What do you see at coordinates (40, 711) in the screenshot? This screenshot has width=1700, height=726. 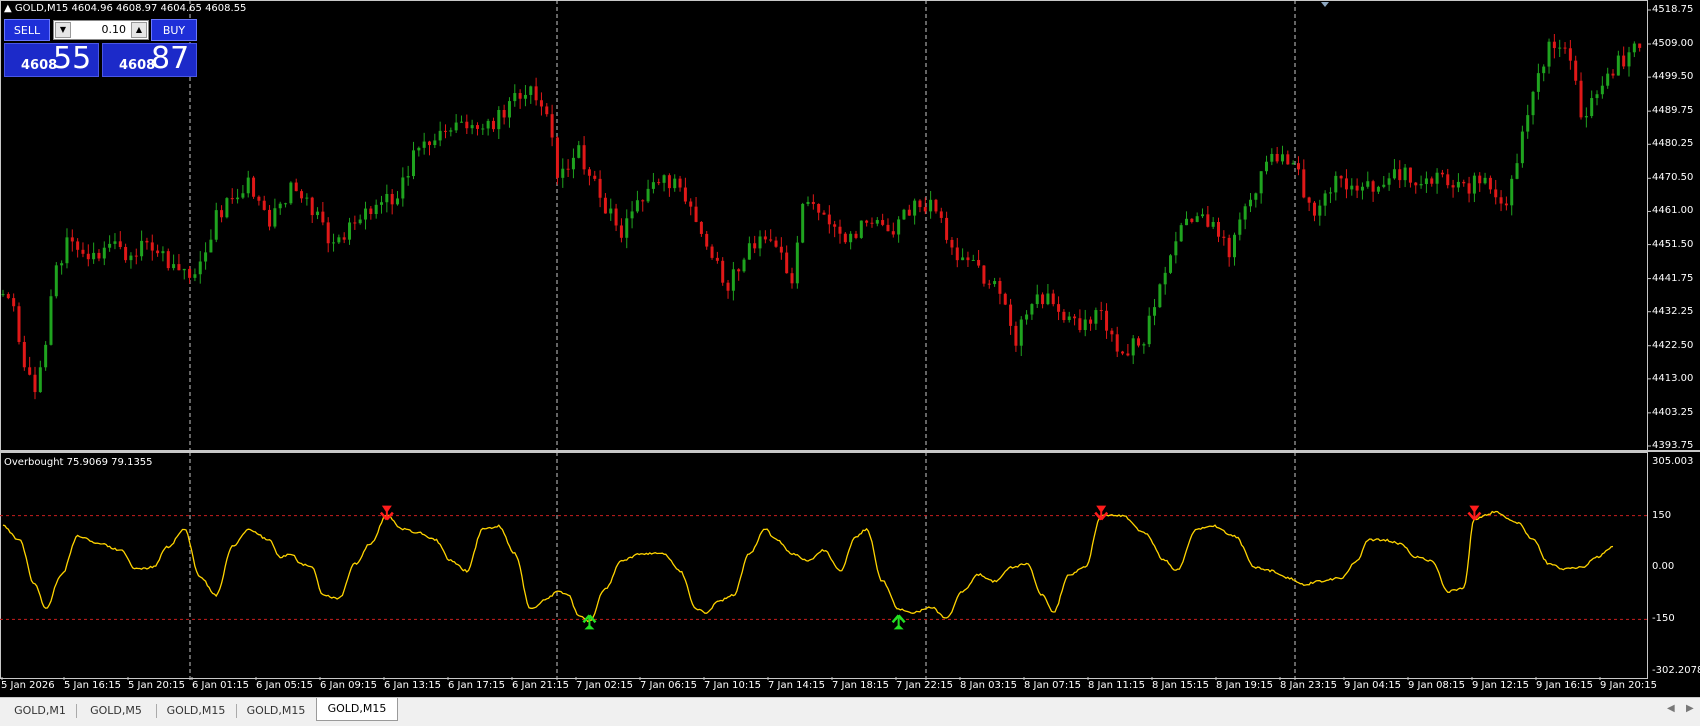 I see `tab-gold-chart: GOLD,M1` at bounding box center [40, 711].